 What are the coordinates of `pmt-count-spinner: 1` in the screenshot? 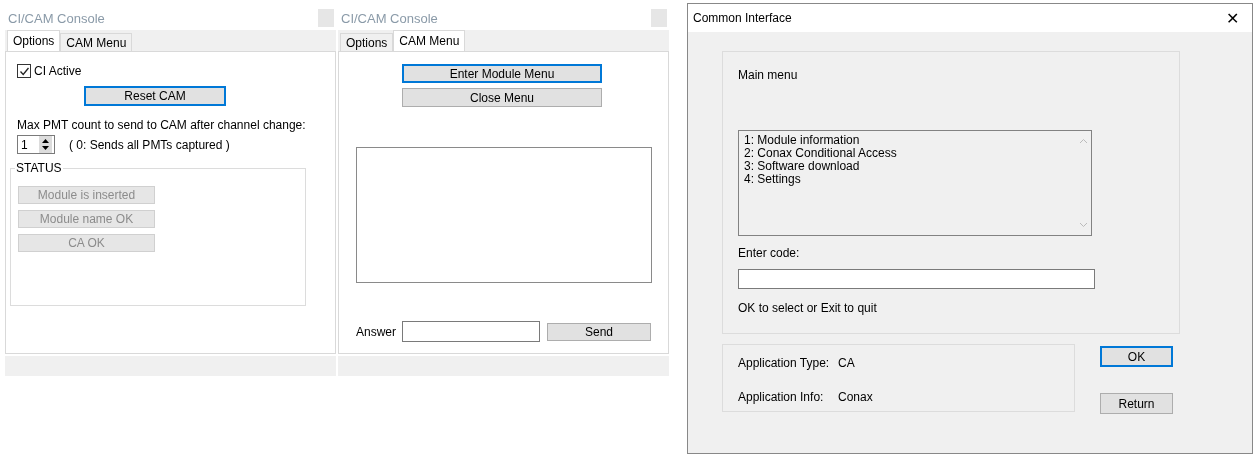 It's located at (36, 144).